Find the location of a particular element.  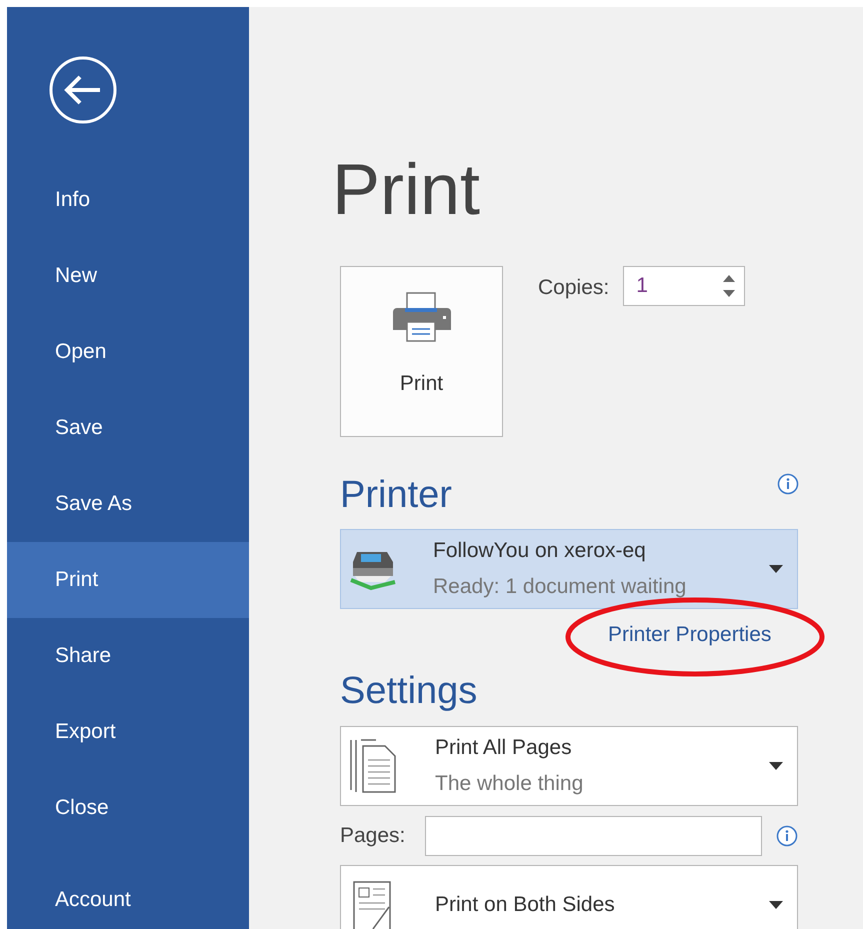

back-button is located at coordinates (83, 90).